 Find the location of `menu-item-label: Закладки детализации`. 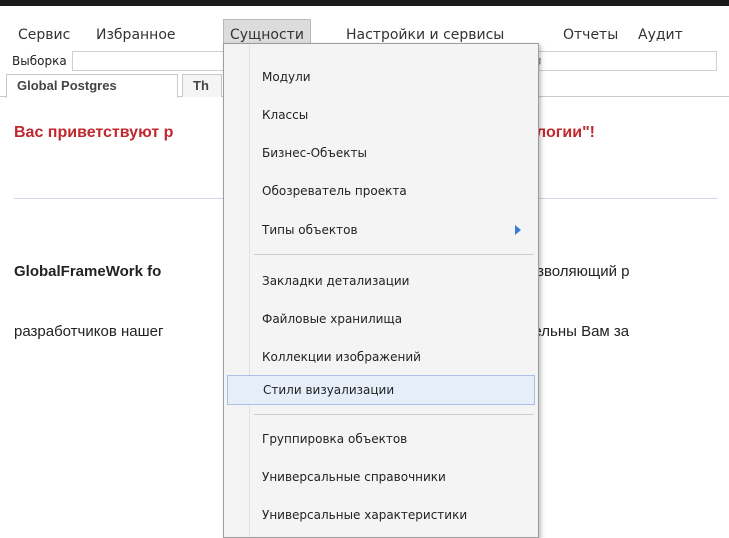

menu-item-label: Закладки детализации is located at coordinates (336, 281).